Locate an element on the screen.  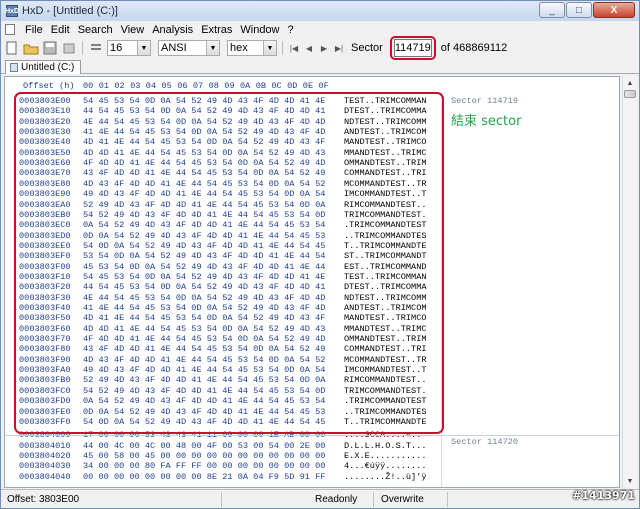
row-offset: 0003804030 is located at coordinates (45, 466).